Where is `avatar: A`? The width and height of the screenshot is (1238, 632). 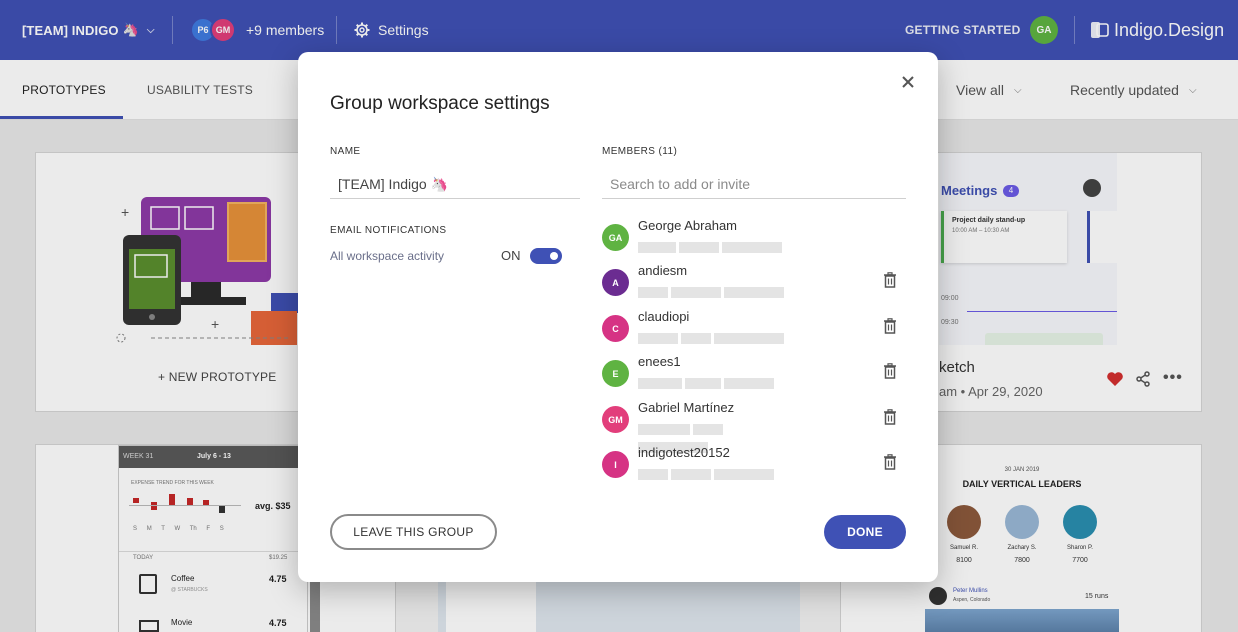 avatar: A is located at coordinates (615, 282).